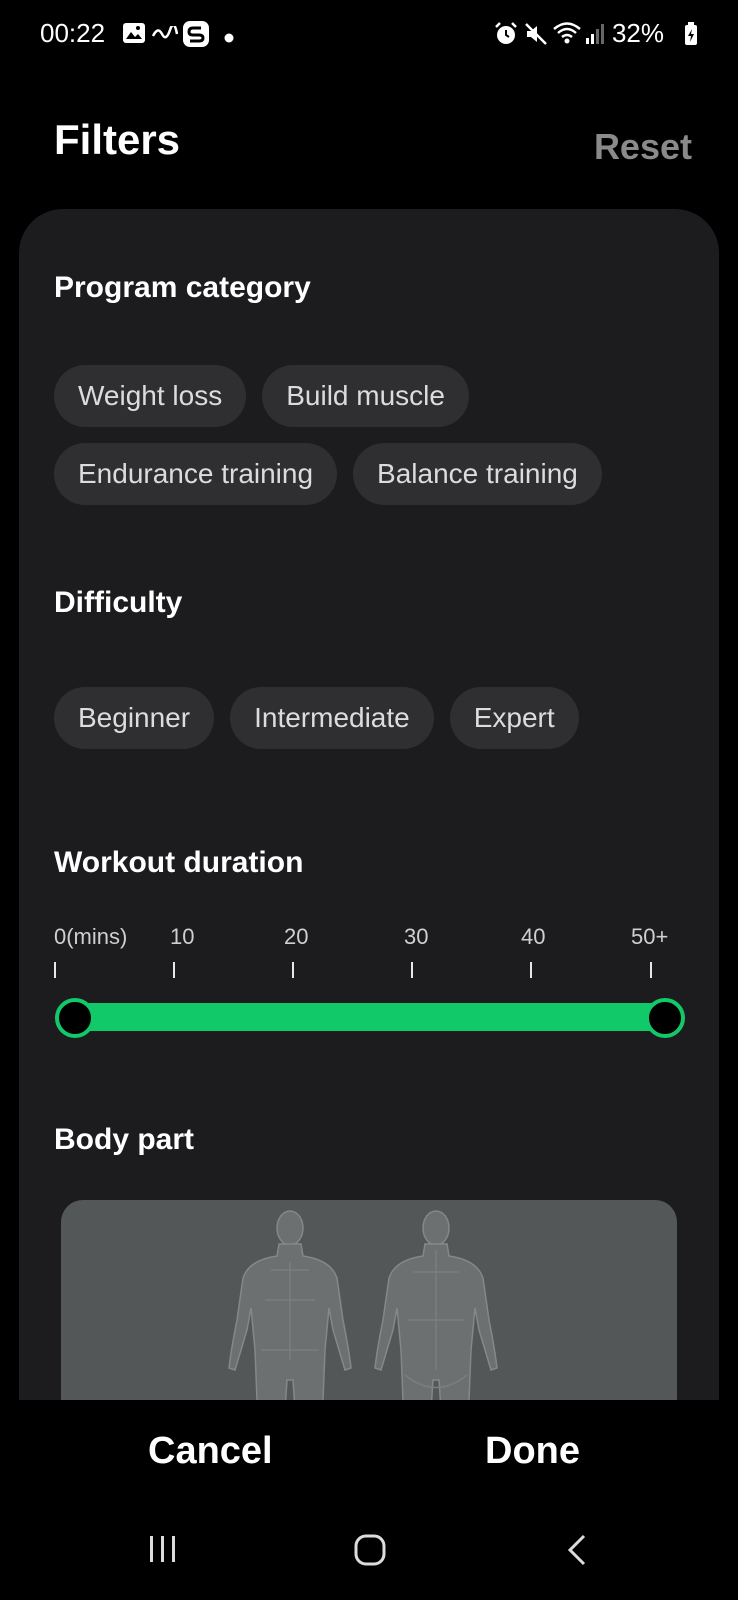 The width and height of the screenshot is (738, 1600). Describe the element at coordinates (196, 36) in the screenshot. I see `shortcut-icon` at that location.